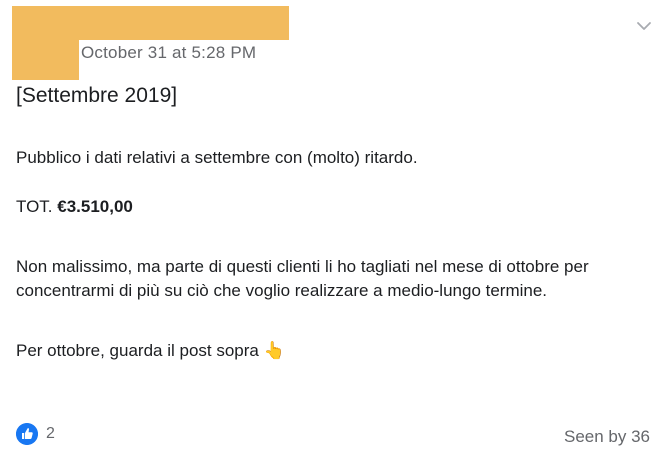 Image resolution: width=664 pixels, height=460 pixels. I want to click on post-total: TOT. €3.510,00, so click(331, 207).